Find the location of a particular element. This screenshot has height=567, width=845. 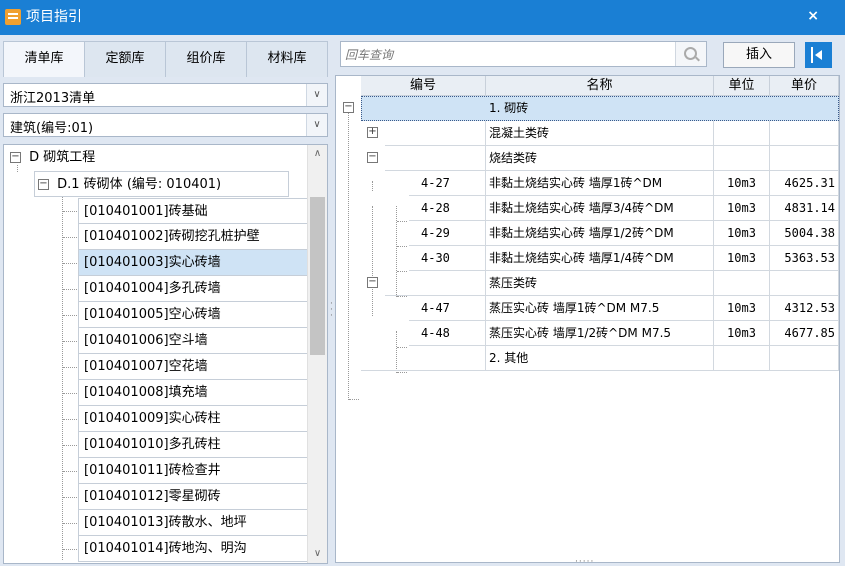

tree-leaf-item: [010401005]空心砖墙 is located at coordinates (193, 315).